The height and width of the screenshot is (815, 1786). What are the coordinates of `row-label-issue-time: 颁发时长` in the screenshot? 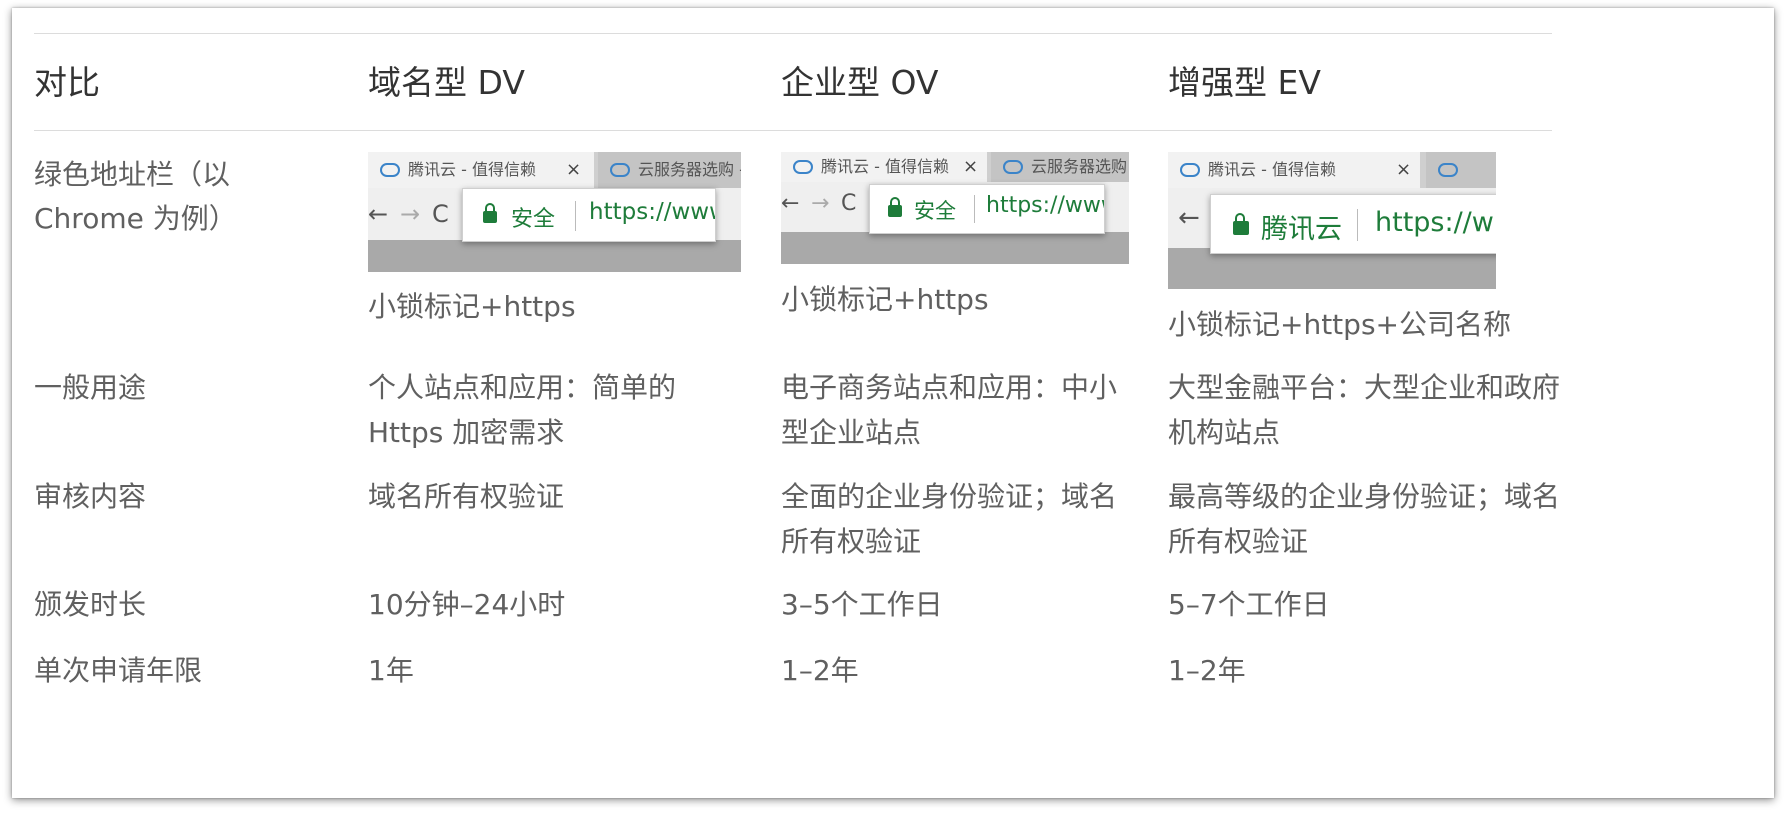 It's located at (90, 604).